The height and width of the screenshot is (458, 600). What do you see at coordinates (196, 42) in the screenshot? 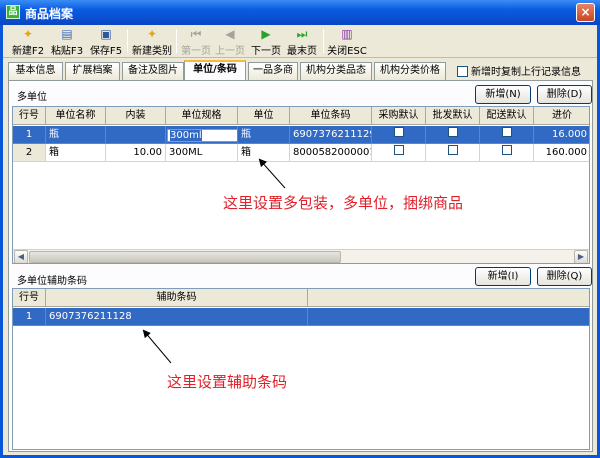
I see `first-page-button: ⏮ 第一页` at bounding box center [196, 42].